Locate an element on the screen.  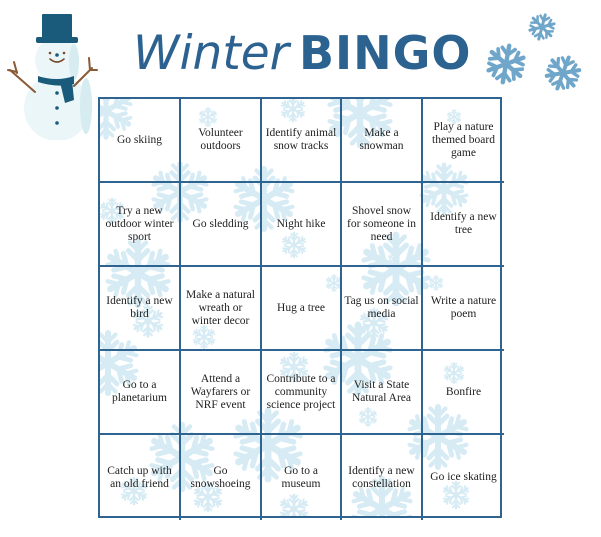
bingo-cell: Make a snowman is located at coordinates (382, 141).